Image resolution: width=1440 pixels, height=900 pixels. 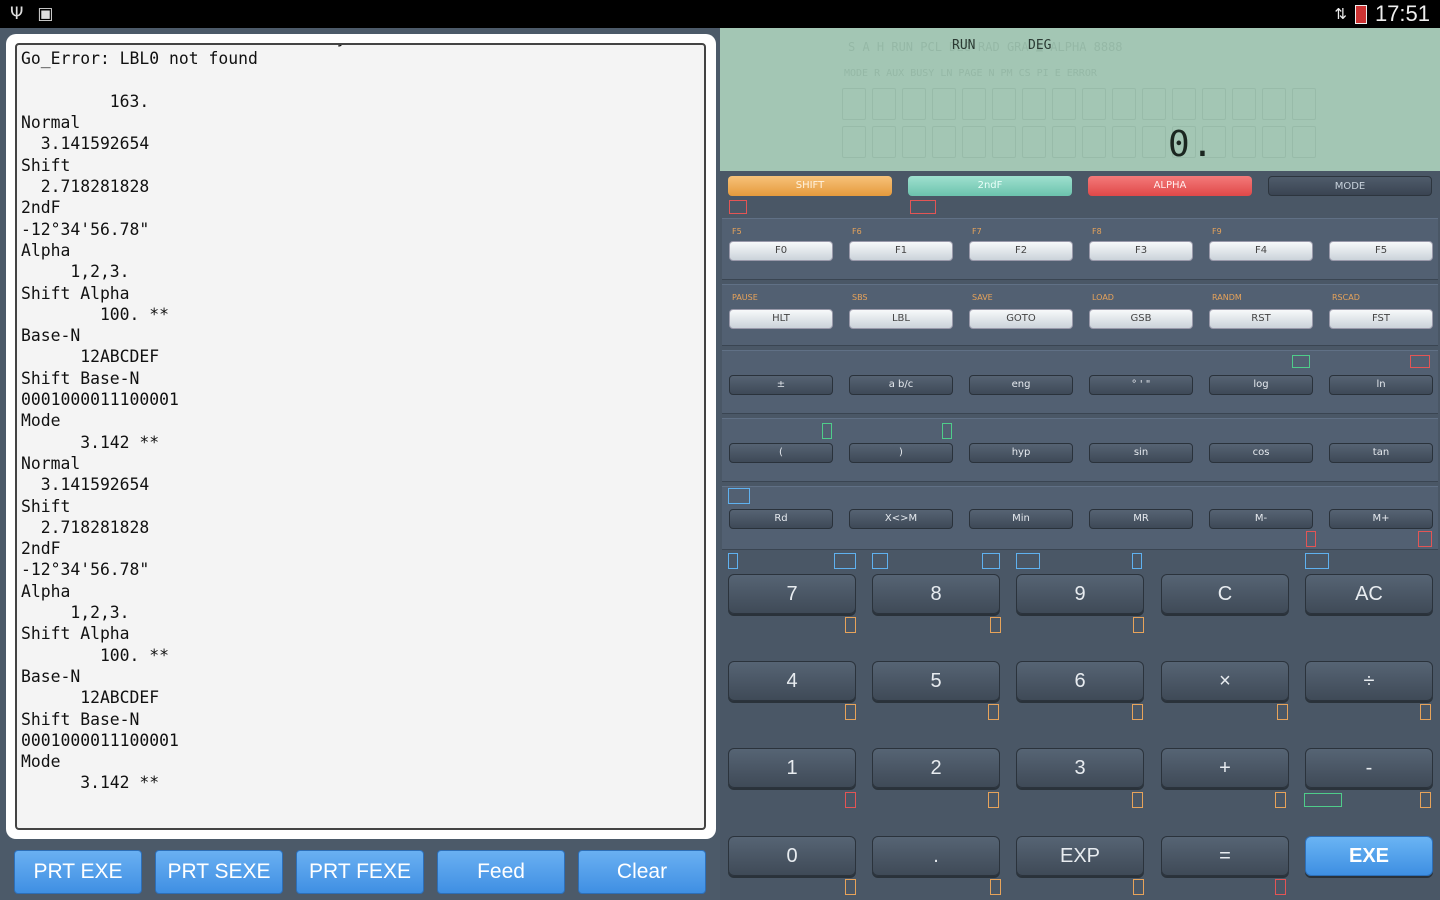 I want to click on hyp-key: hyp, so click(x=1021, y=453).